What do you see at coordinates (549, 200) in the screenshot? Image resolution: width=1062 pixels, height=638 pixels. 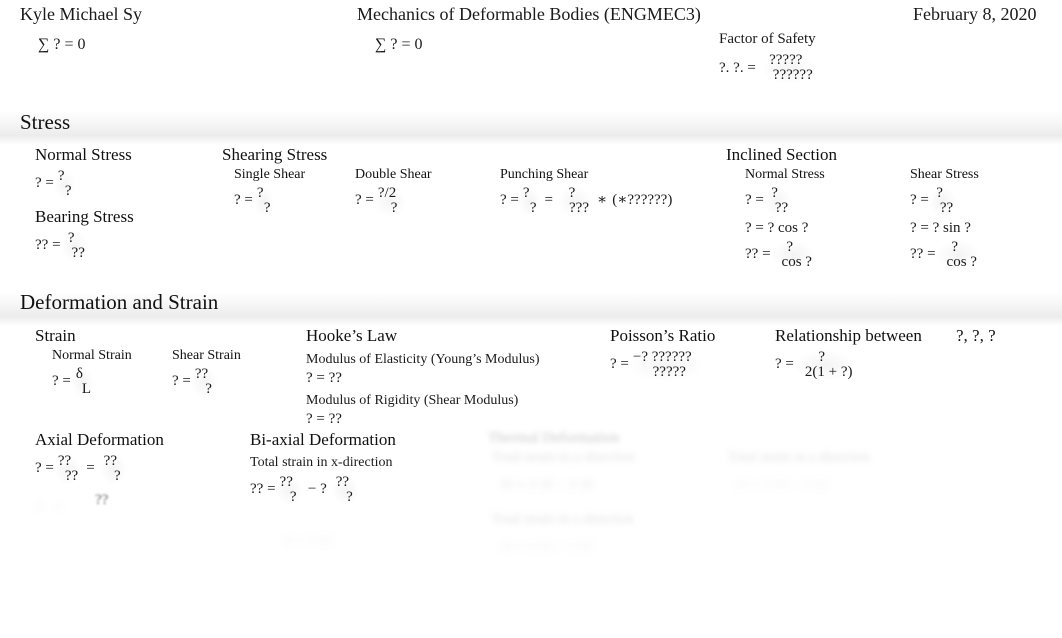 I see `eq-operator: =` at bounding box center [549, 200].